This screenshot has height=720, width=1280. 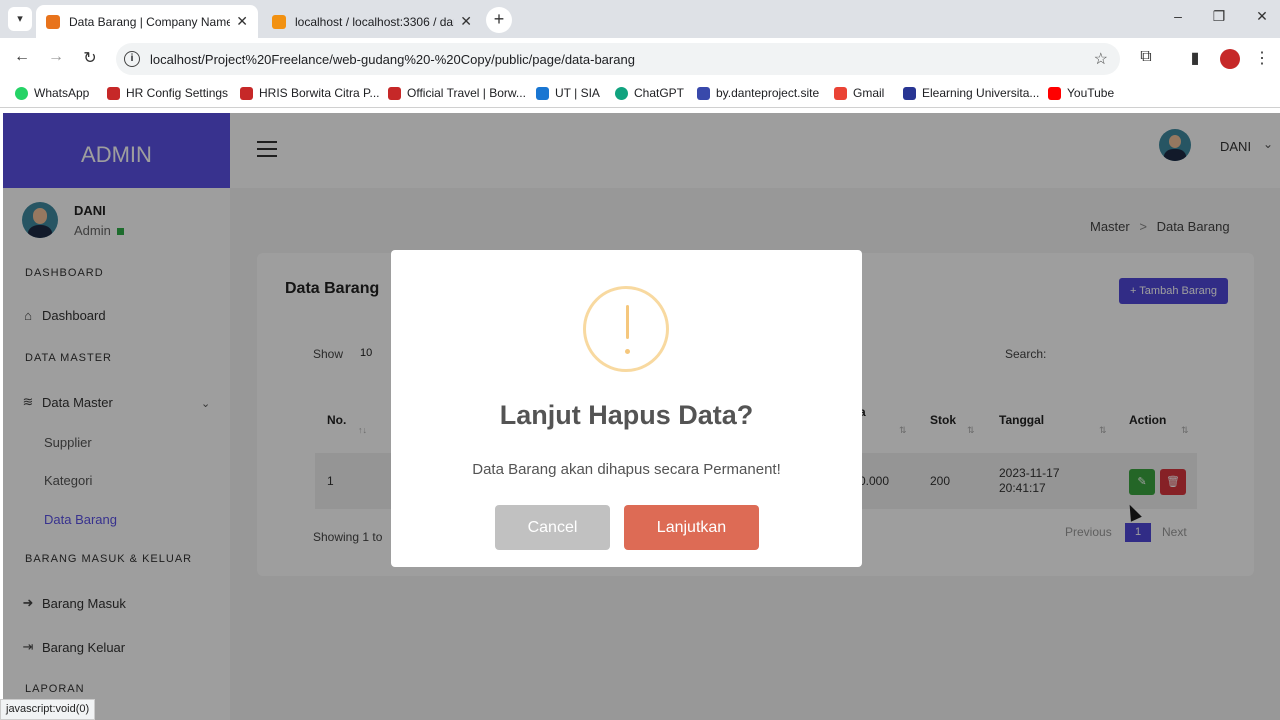 I want to click on bookmark-danteproject: by.danteproject.site, so click(x=758, y=93).